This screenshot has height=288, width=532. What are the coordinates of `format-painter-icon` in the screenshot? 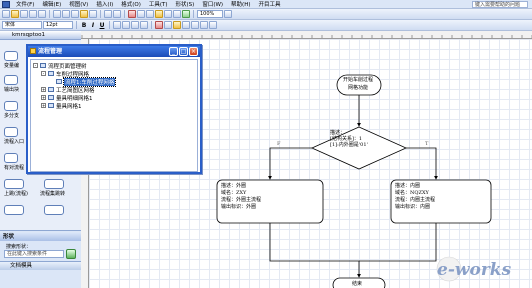 It's located at (93, 14).